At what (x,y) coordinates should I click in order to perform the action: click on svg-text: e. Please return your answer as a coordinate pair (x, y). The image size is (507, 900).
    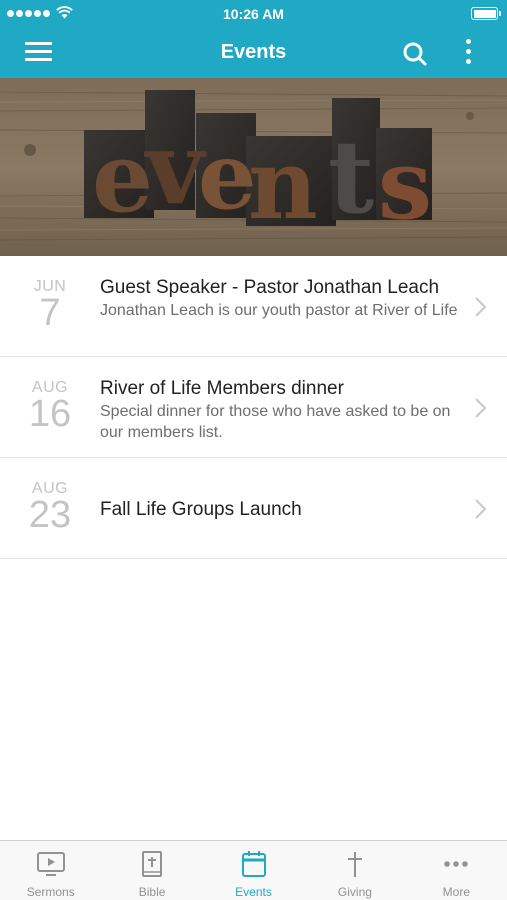
    Looking at the image, I should click on (122, 177).